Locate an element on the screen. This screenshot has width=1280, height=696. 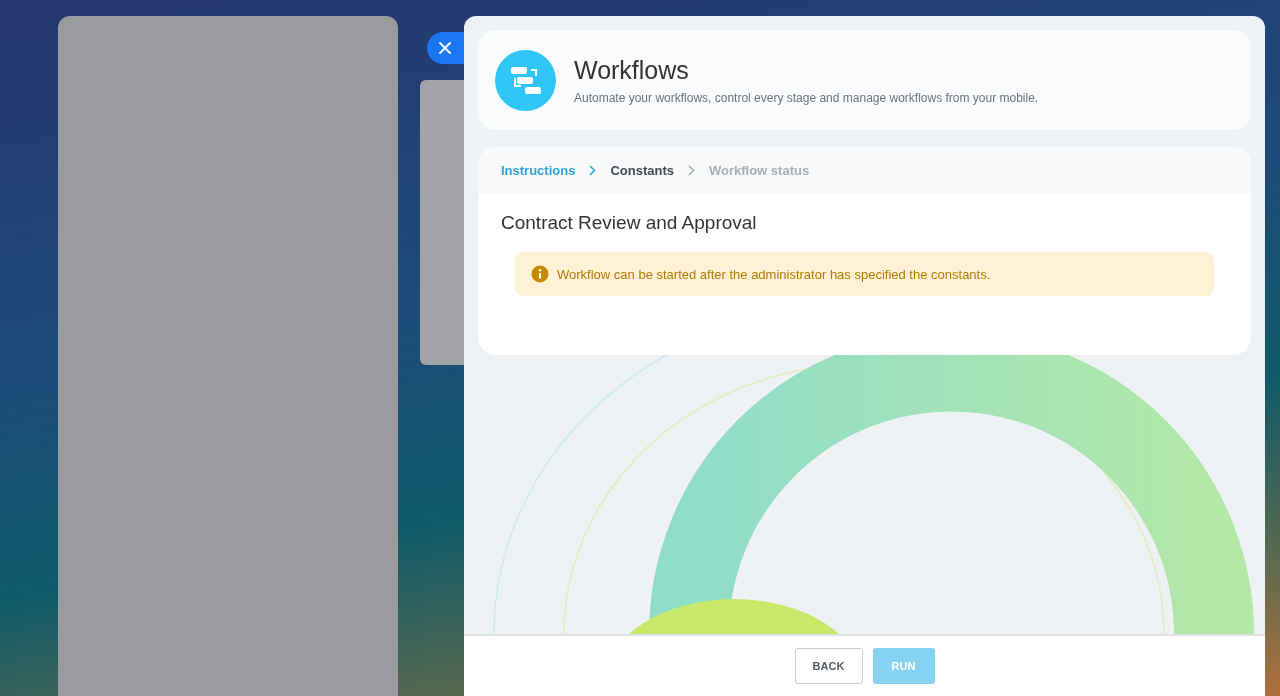
page-subtitle: Automate your workflows, control every stage and manage workflows from your mobile. is located at coordinates (806, 97).